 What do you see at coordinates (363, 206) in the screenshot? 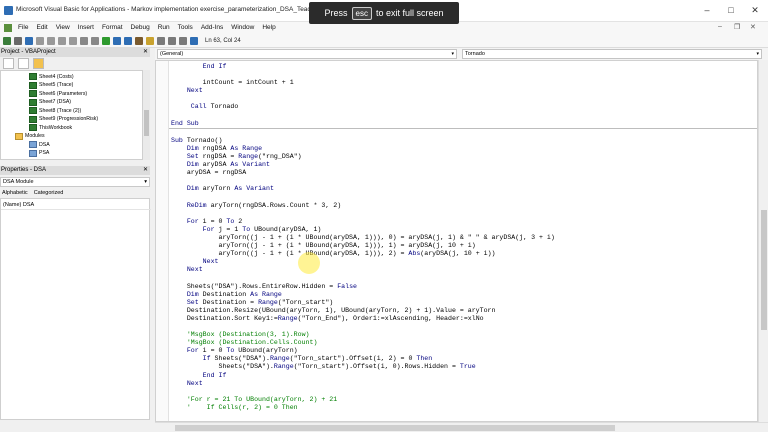
I see `code-line: ReDim aryTorn(rngDSA.Rows.Count * 3, 2)` at bounding box center [363, 206].